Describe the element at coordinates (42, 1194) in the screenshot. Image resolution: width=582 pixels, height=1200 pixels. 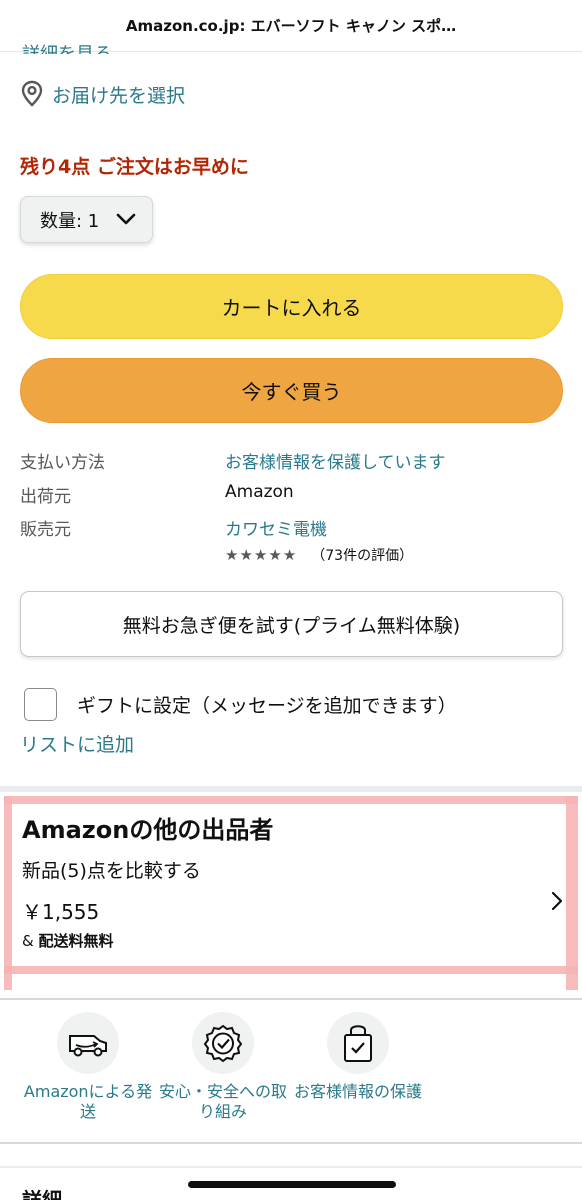
I see `details-heading: 詳細` at that location.